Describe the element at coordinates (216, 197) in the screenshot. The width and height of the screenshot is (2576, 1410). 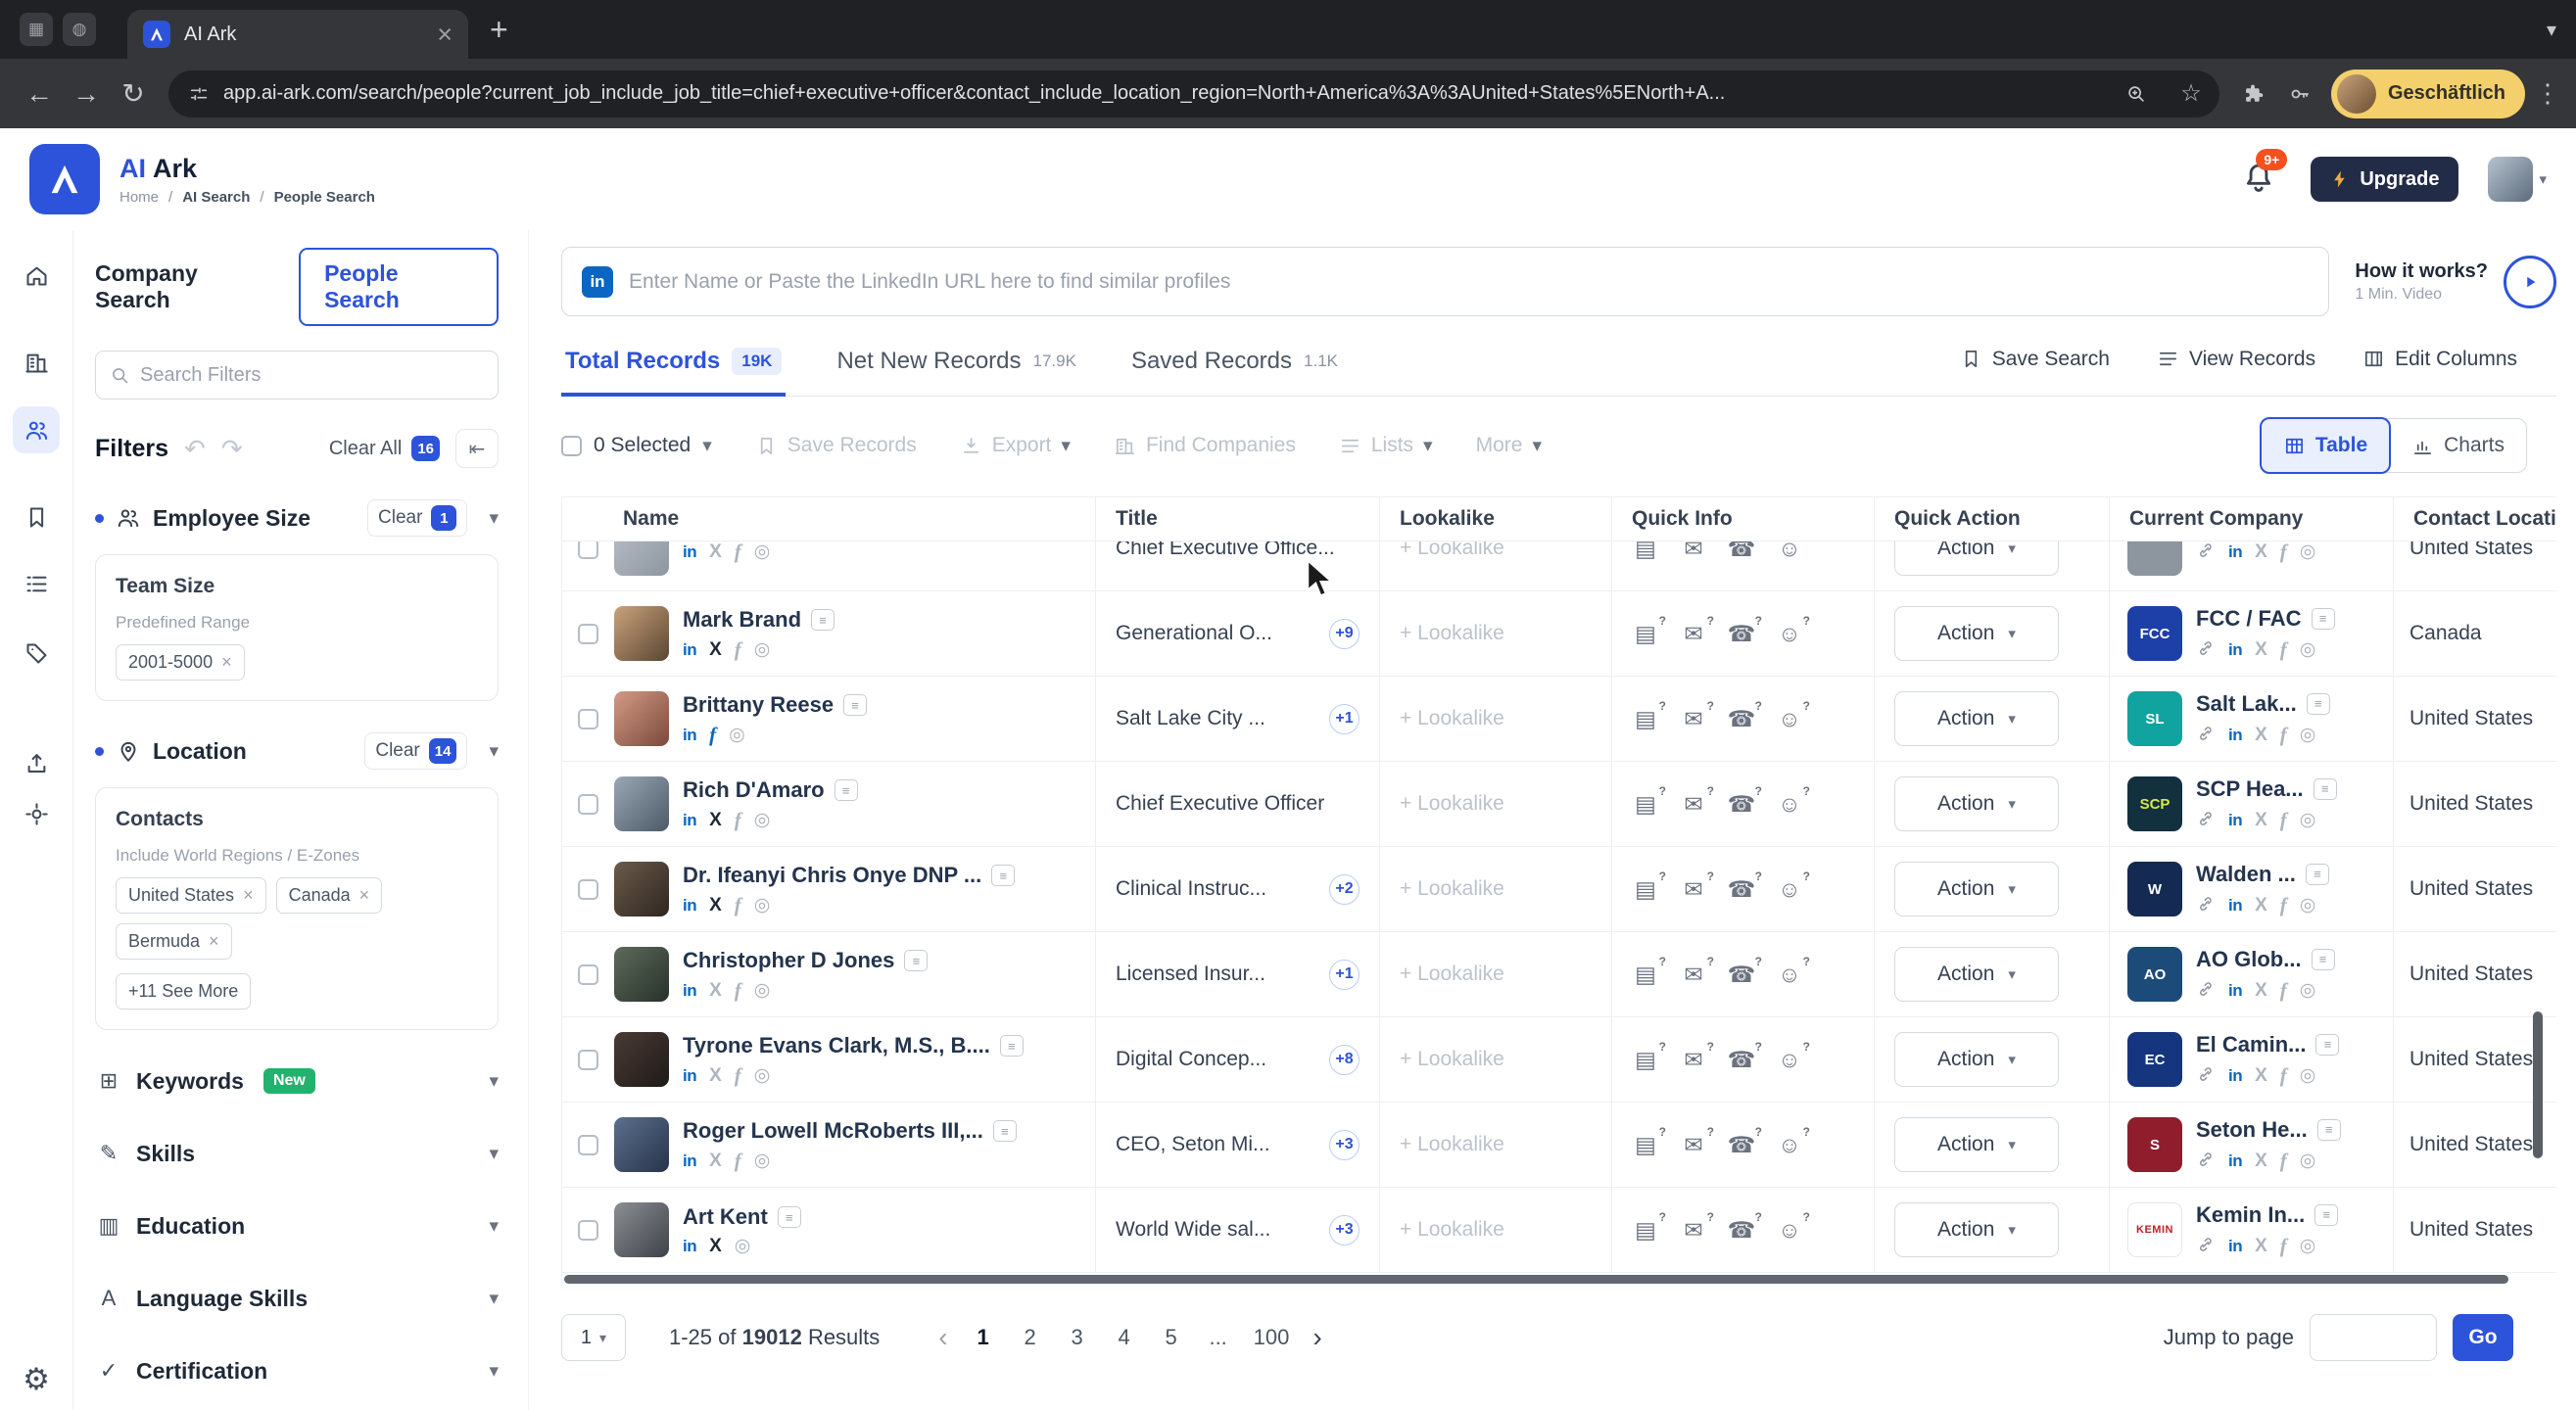
I see `breadcrumb-item: AI Search` at that location.